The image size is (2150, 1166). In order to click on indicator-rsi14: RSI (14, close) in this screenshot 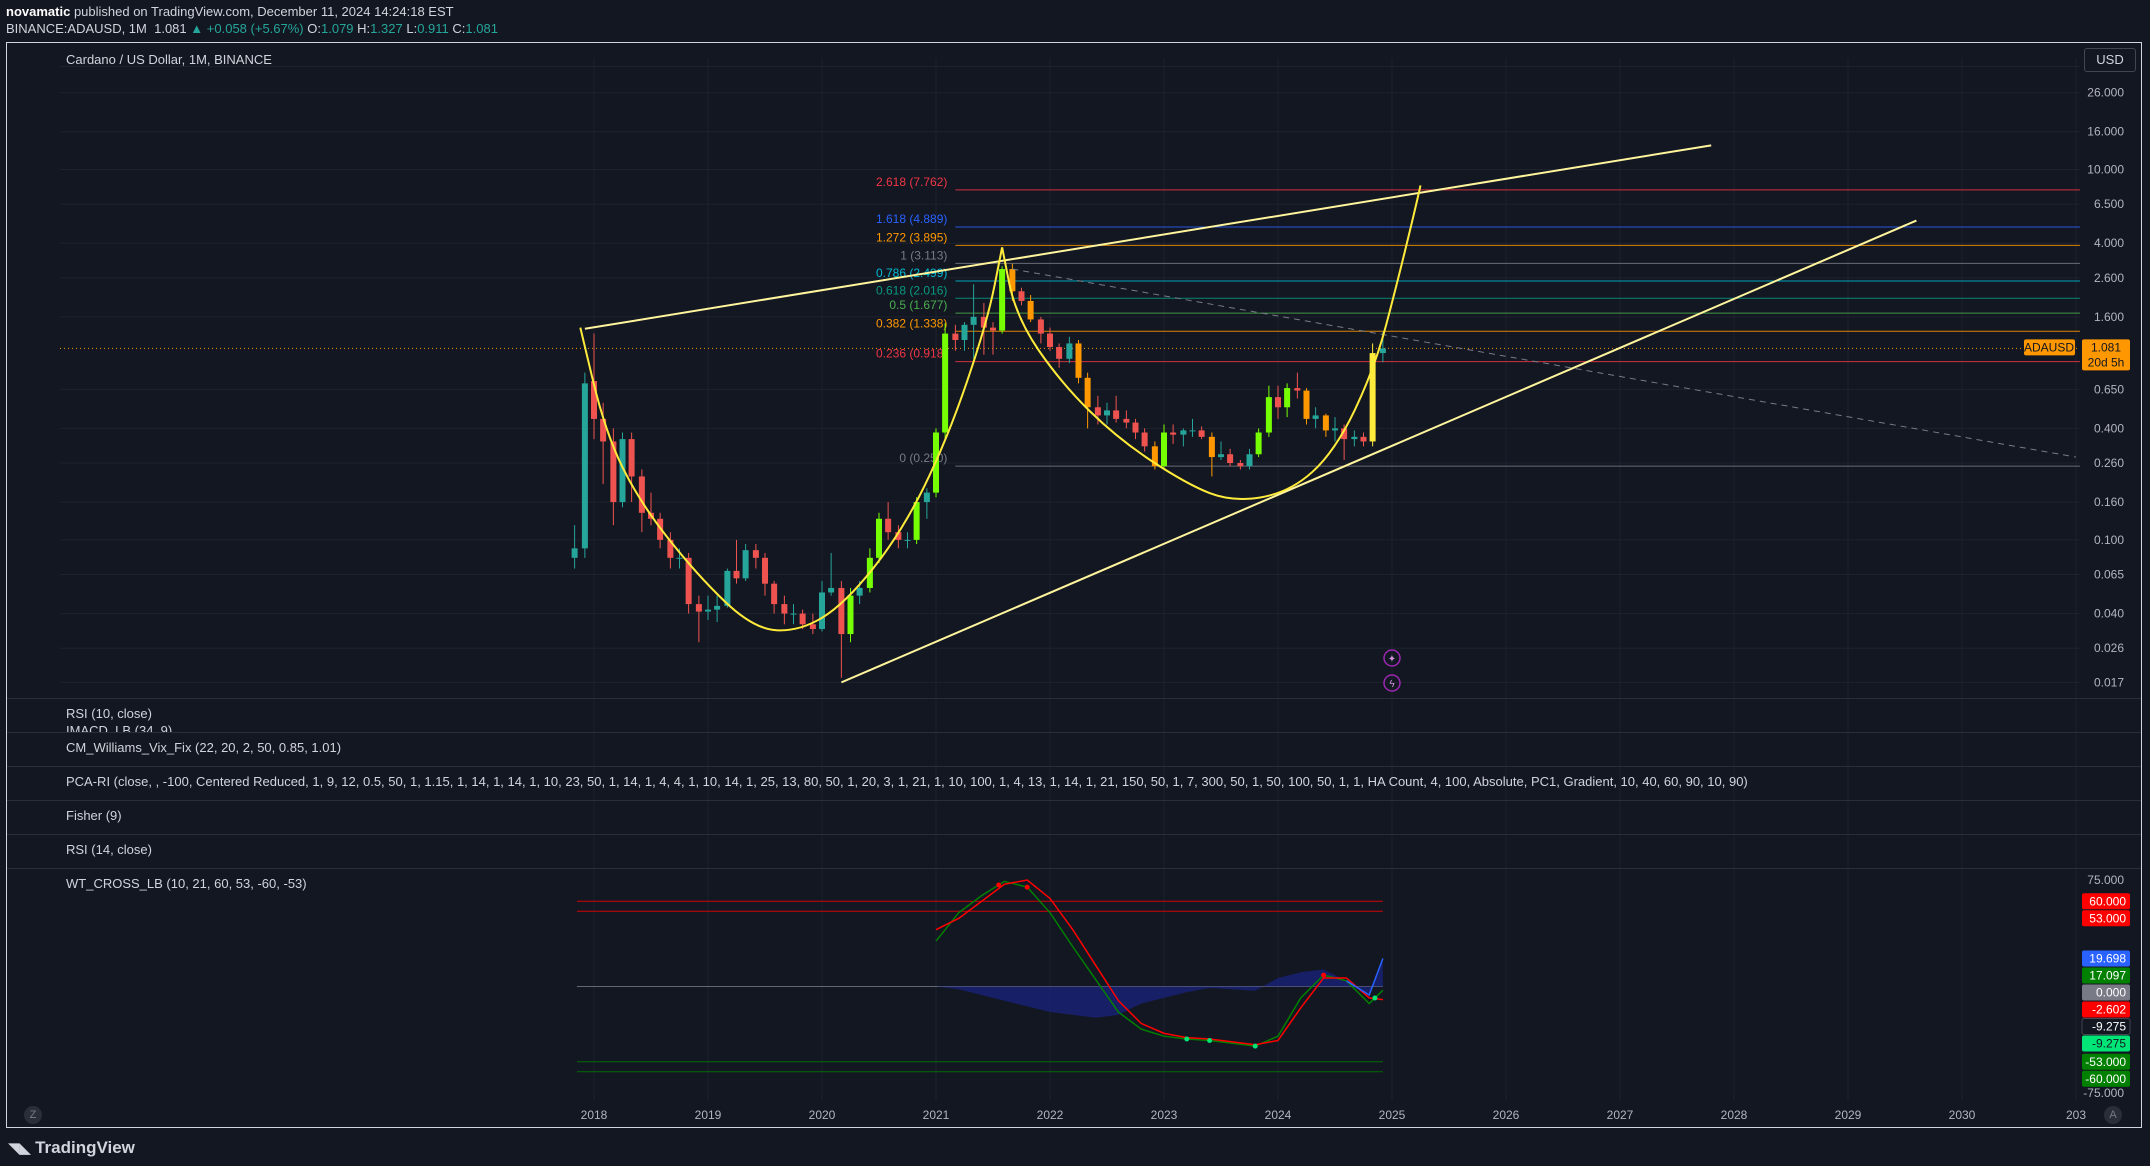, I will do `click(109, 849)`.